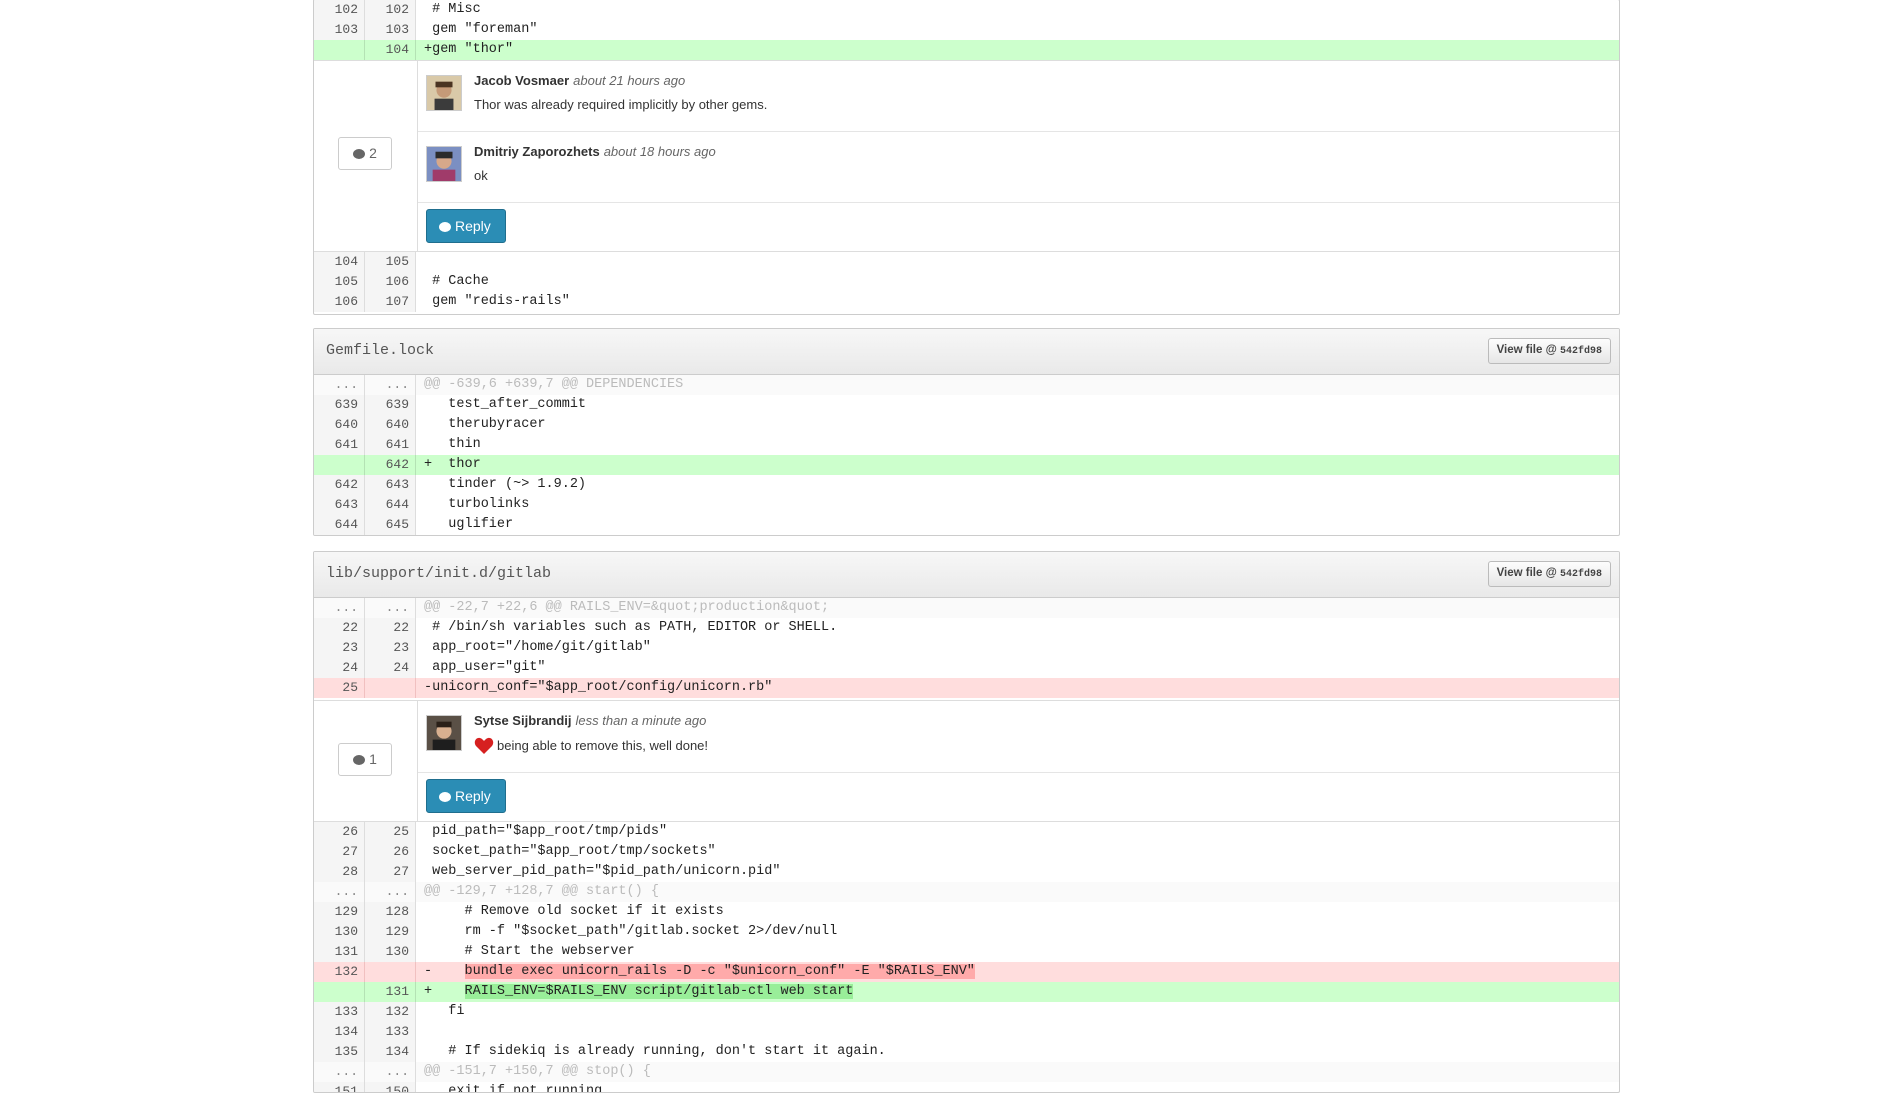 This screenshot has height=1093, width=1903. I want to click on old-line-number: 151, so click(339, 1087).